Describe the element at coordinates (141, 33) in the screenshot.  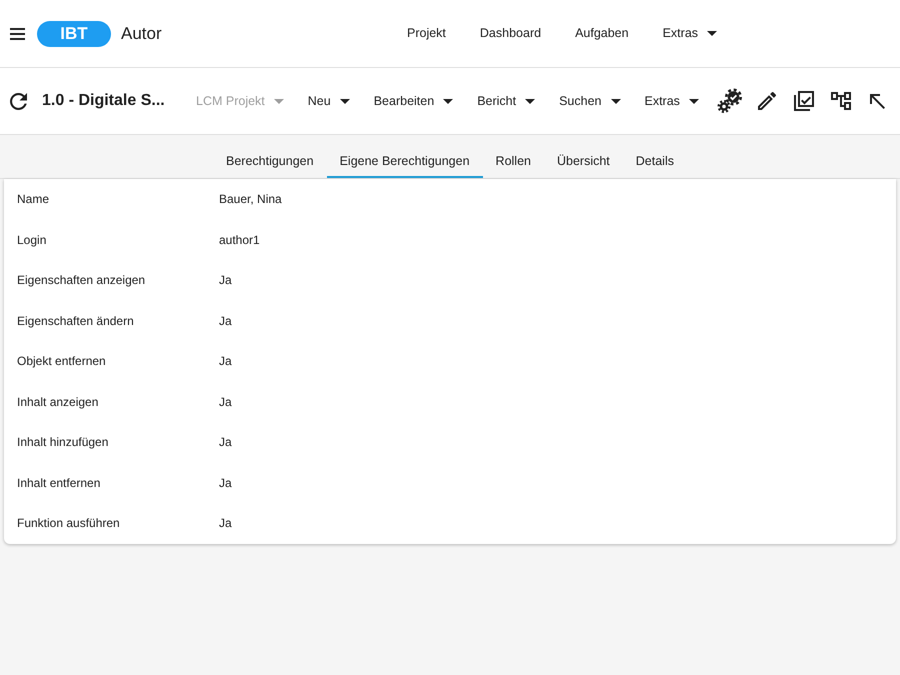
I see `app-title: Autor` at that location.